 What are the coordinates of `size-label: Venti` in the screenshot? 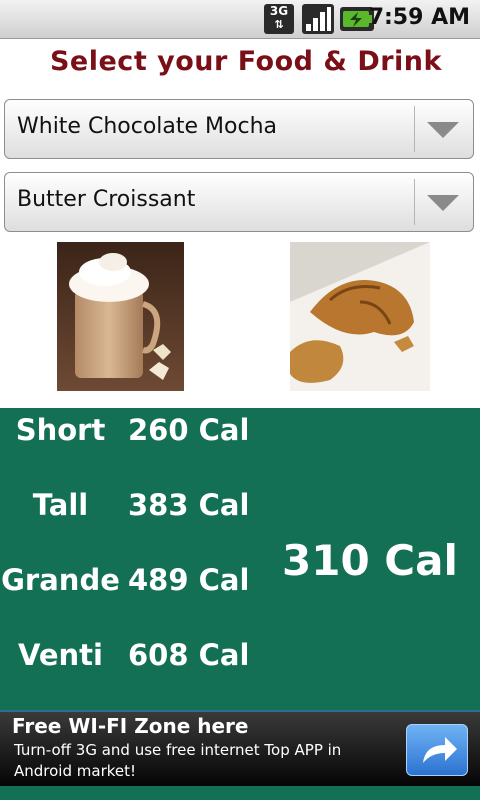 It's located at (60, 655).